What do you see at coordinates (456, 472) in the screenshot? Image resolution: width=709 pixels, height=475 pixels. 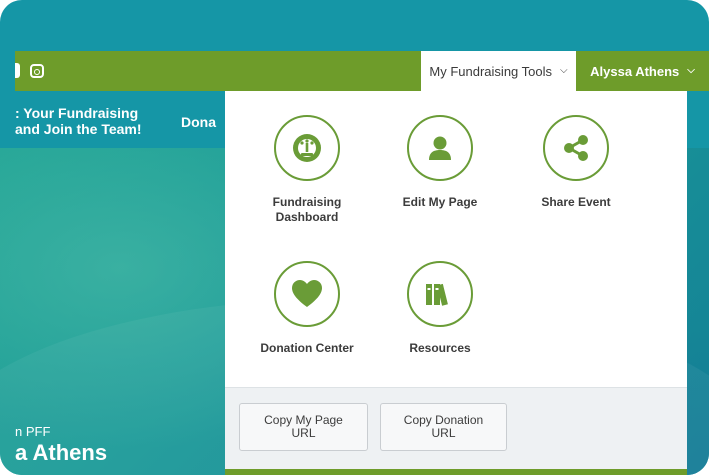 I see `dropdown-bottom-border` at bounding box center [456, 472].